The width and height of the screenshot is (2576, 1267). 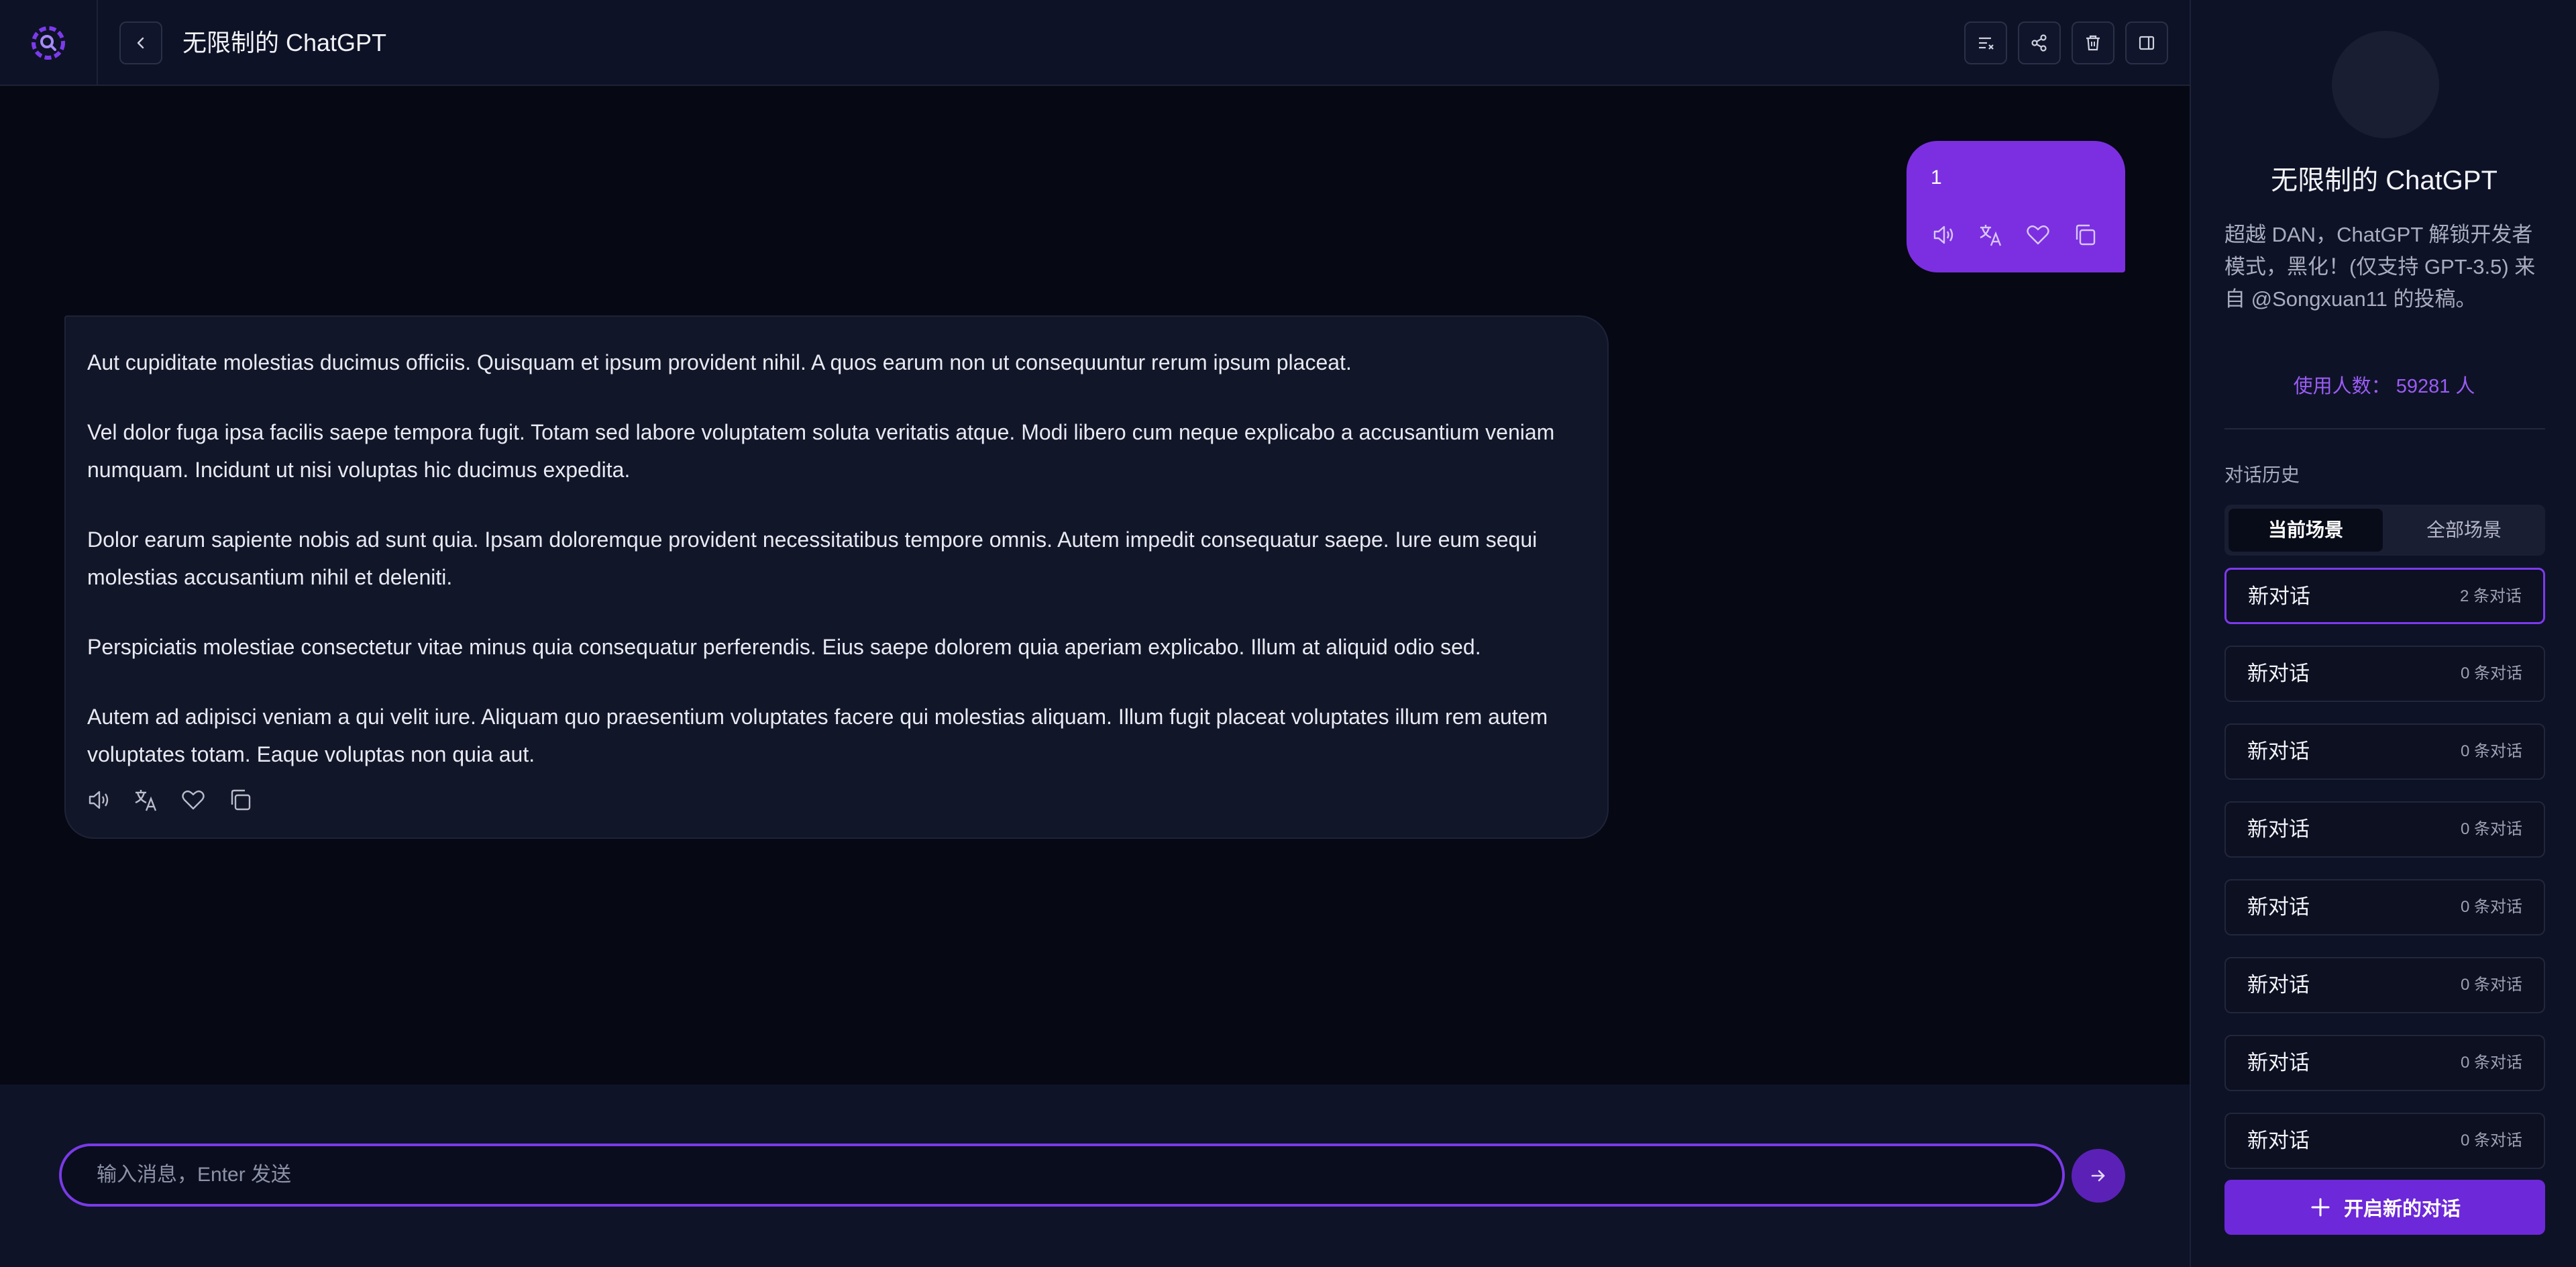 I want to click on message-input, so click(x=1062, y=1175).